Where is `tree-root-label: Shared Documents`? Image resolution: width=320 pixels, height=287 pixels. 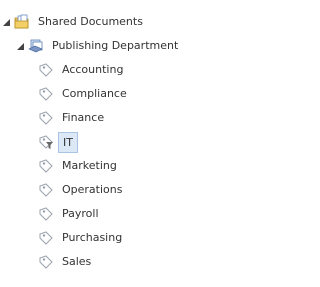 tree-root-label: Shared Documents is located at coordinates (90, 21).